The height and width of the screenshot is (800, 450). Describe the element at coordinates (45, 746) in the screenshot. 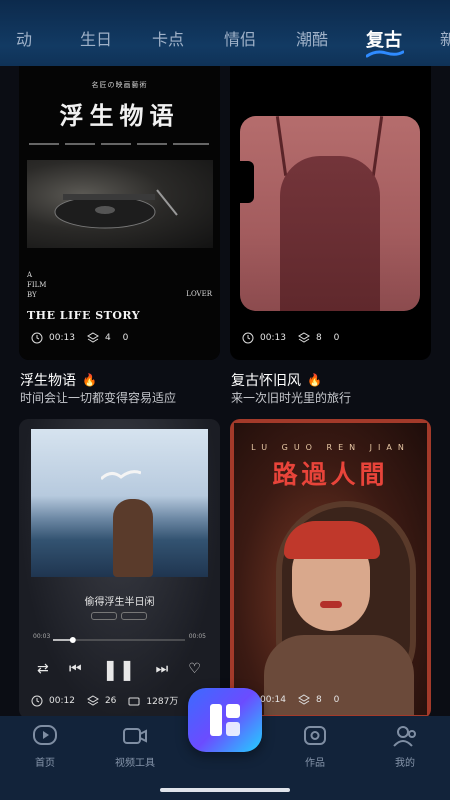

I see `nav-home: 首页` at that location.